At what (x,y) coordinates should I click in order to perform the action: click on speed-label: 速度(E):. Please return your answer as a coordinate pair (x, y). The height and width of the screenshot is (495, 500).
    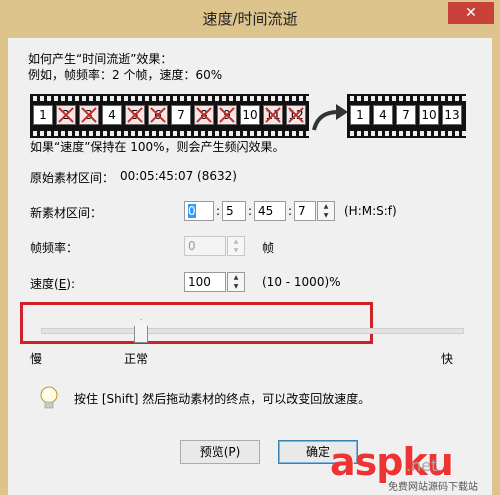
    Looking at the image, I should click on (53, 284).